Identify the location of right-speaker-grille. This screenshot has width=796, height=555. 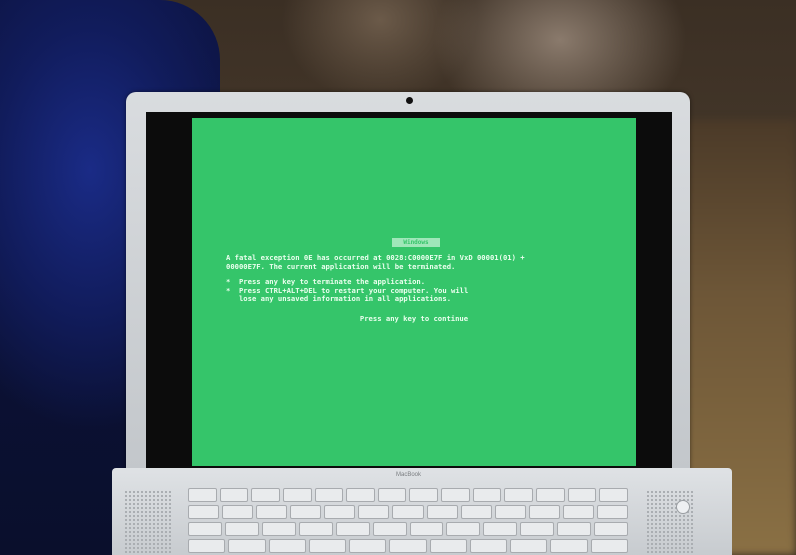
(670, 522).